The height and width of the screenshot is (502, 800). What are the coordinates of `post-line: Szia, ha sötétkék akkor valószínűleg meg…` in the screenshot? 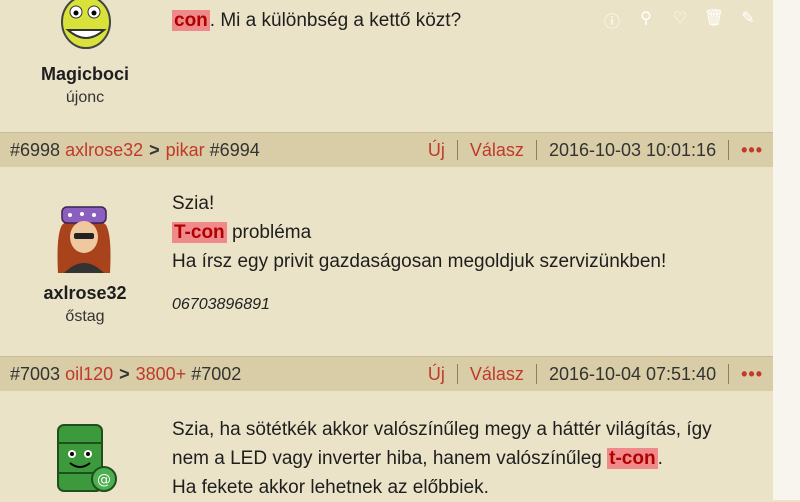 It's located at (442, 429).